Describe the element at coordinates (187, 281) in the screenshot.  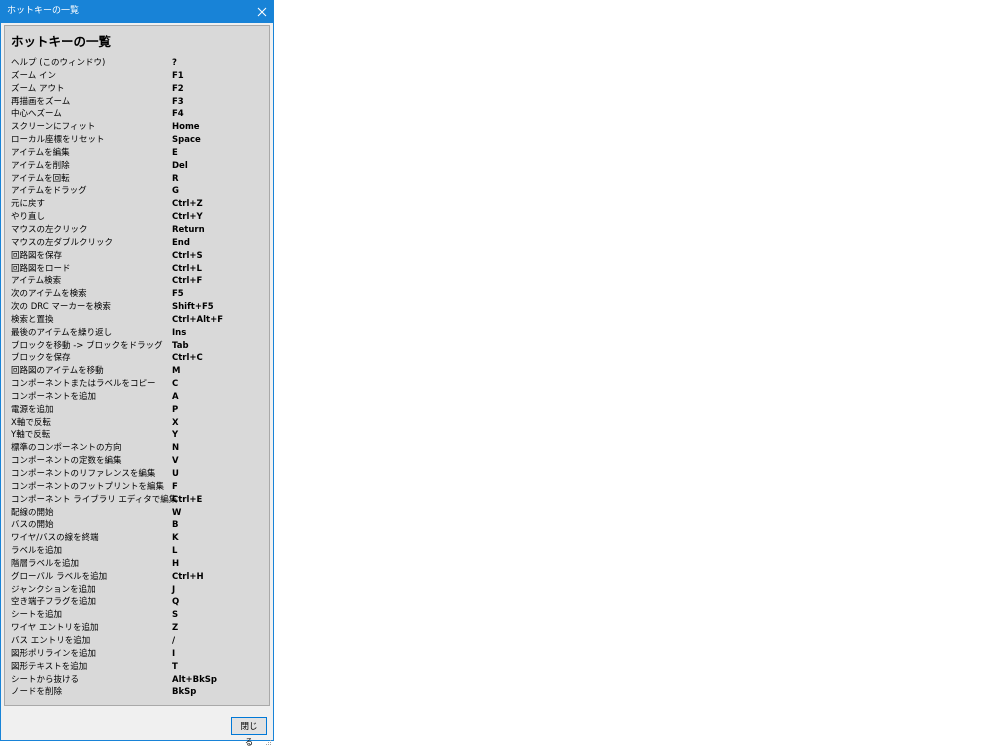
I see `hotkey-key: Ctrl+F` at that location.